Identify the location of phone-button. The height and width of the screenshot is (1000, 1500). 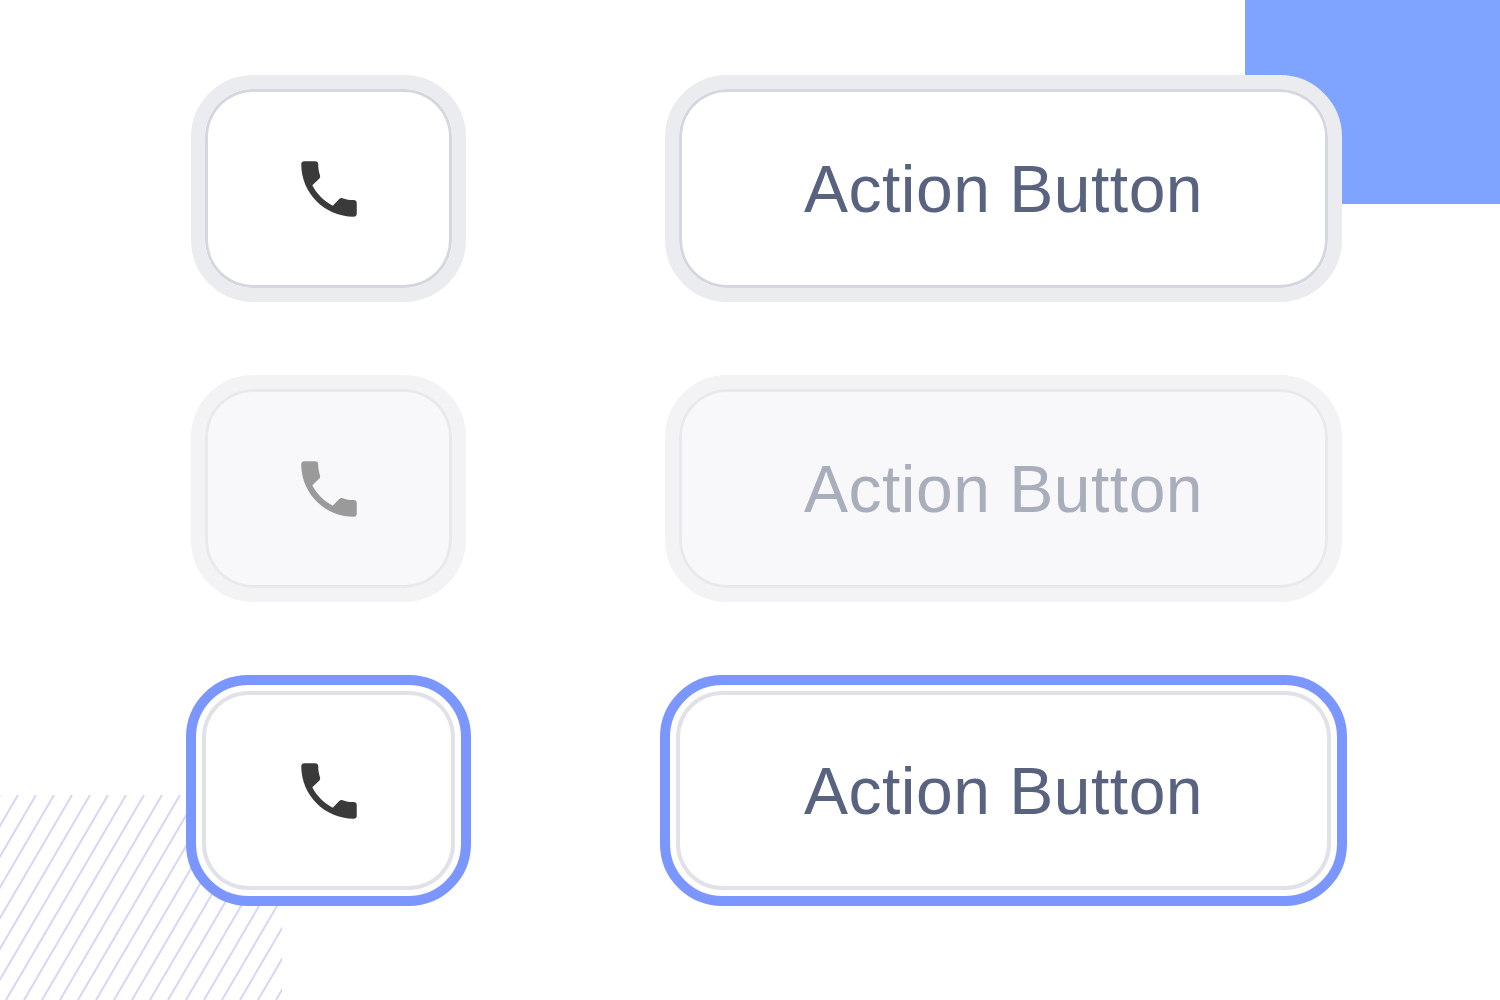
(328, 790).